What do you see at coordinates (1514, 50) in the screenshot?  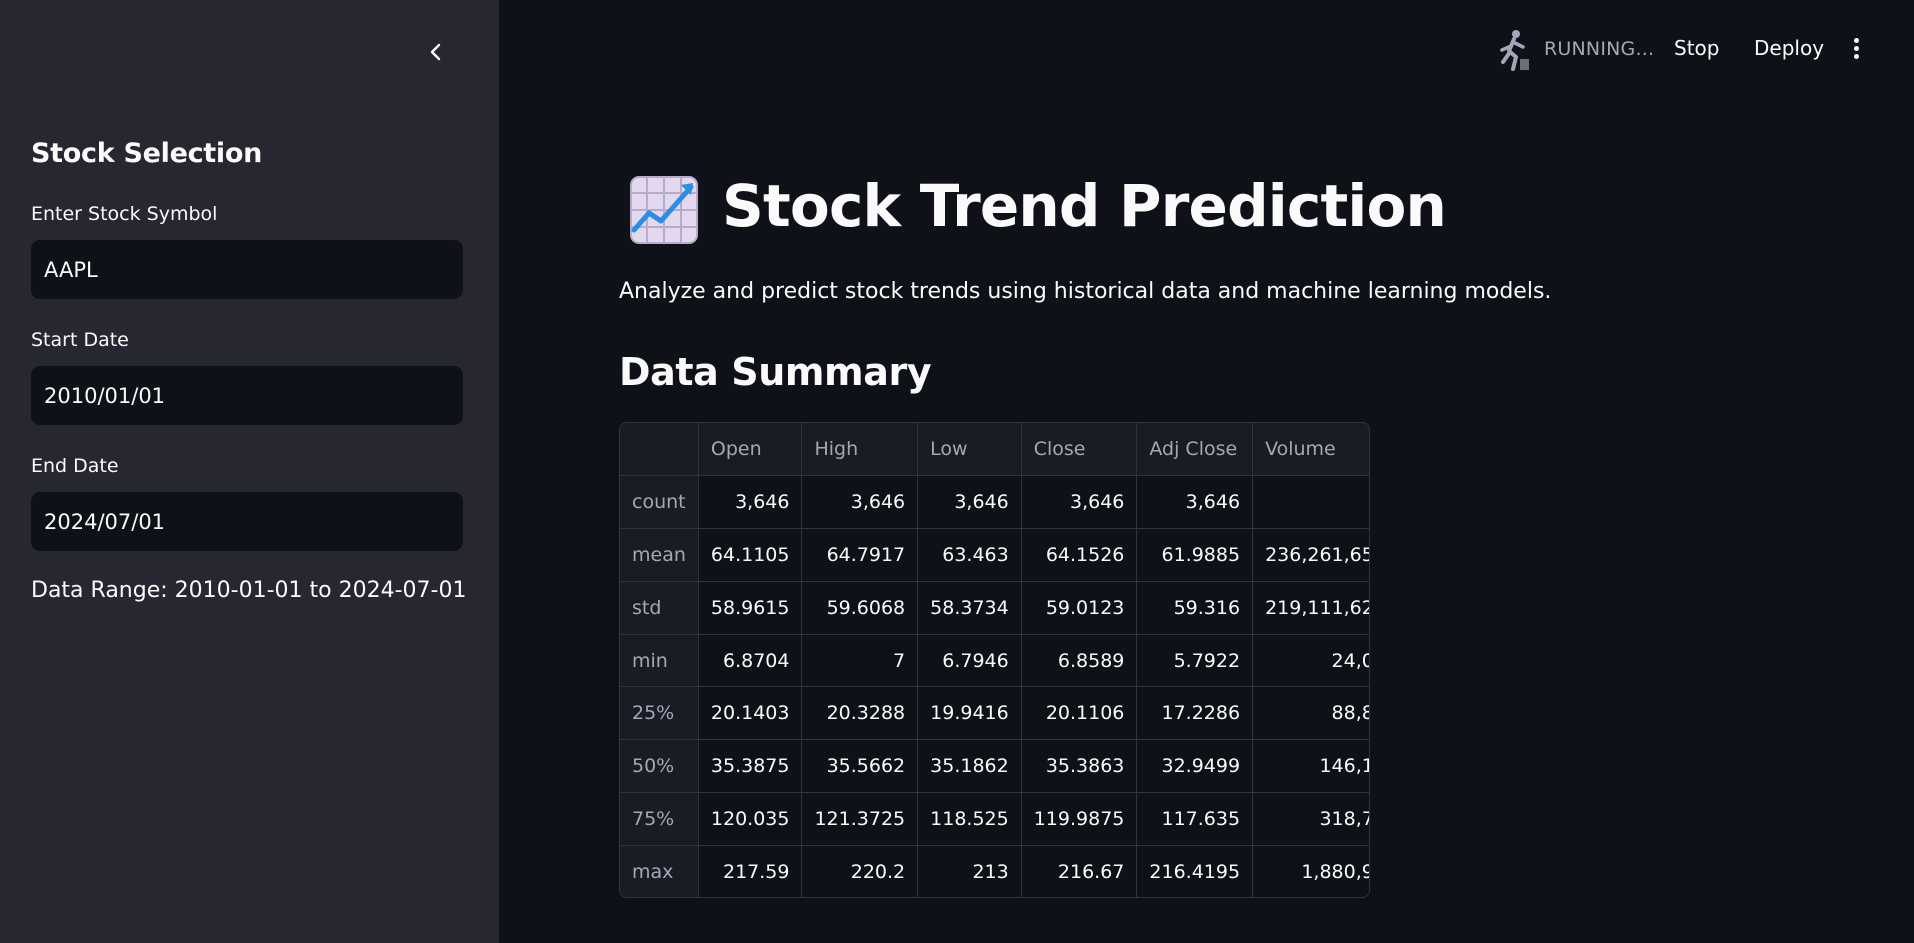 I see `running-man-icon` at bounding box center [1514, 50].